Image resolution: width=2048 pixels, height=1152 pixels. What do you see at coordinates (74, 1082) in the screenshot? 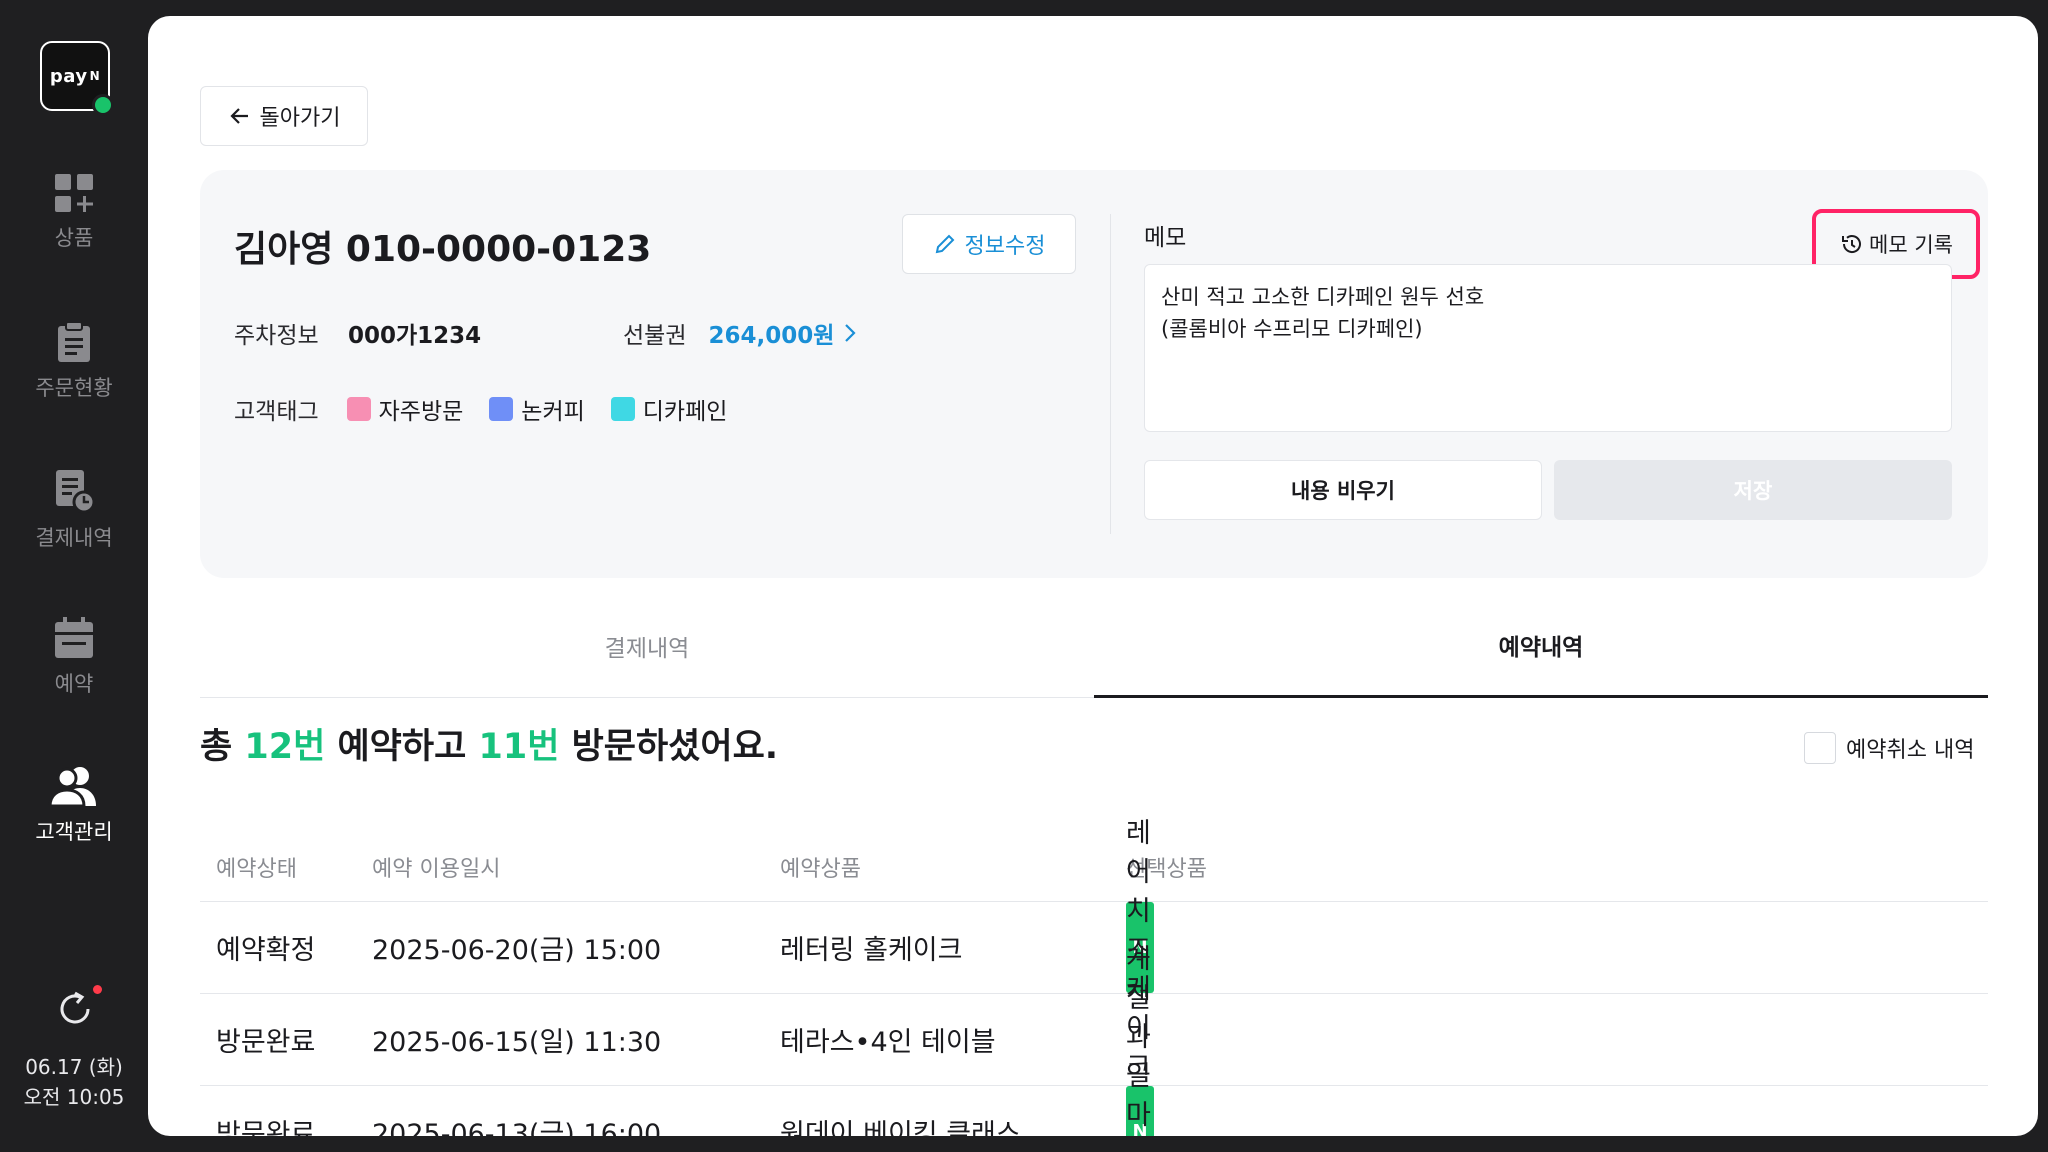
I see `current-datetime: 06.17 (화) 오전 10:05` at bounding box center [74, 1082].